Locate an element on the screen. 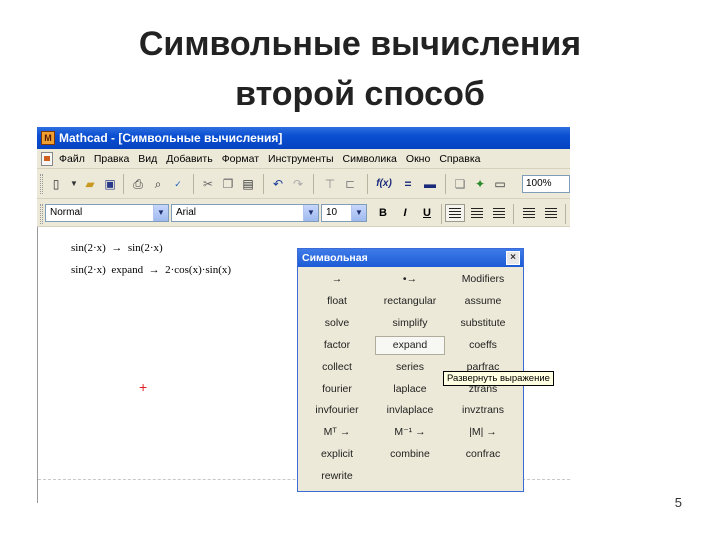 This screenshot has height=540, width=720. palette-button: rewrite is located at coordinates (337, 476).